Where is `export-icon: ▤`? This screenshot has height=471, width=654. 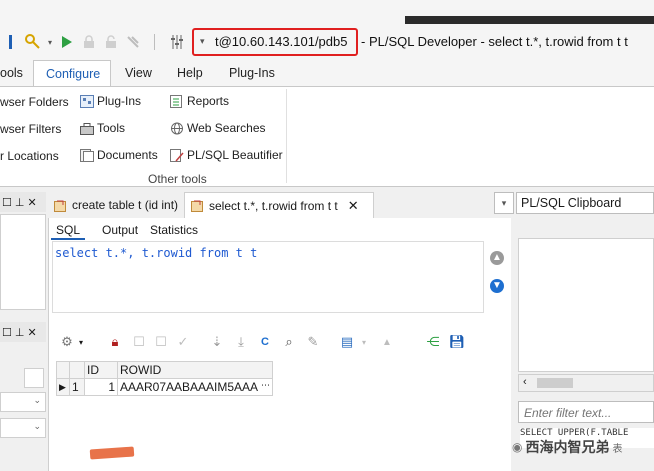 export-icon: ▤ is located at coordinates (347, 342).